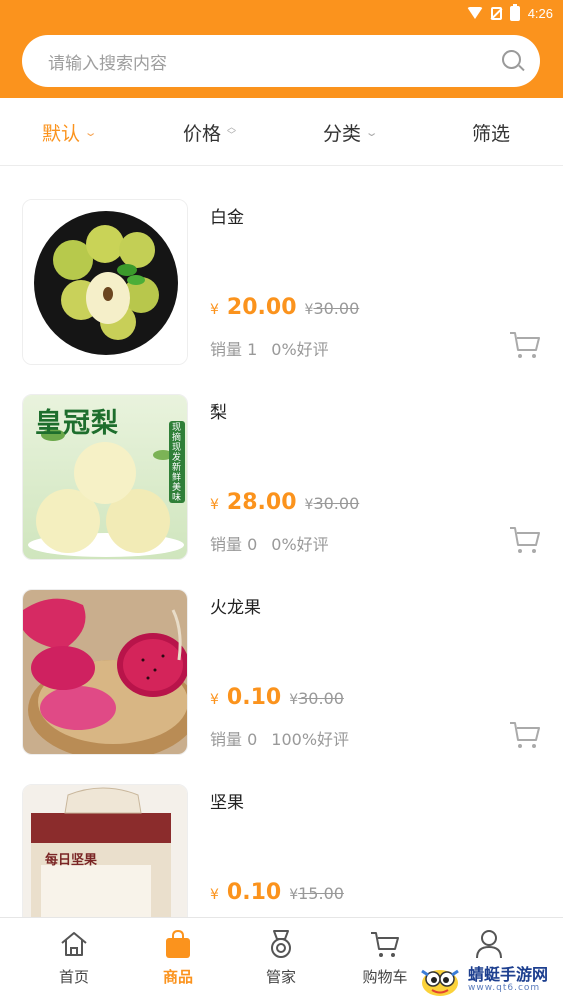  Describe the element at coordinates (508, 974) in the screenshot. I see `watermark-text: 蜻蜓手游网` at that location.